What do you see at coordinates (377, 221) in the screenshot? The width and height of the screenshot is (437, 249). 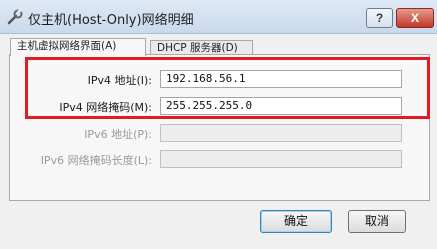 I see `cancel-button: 取消` at bounding box center [377, 221].